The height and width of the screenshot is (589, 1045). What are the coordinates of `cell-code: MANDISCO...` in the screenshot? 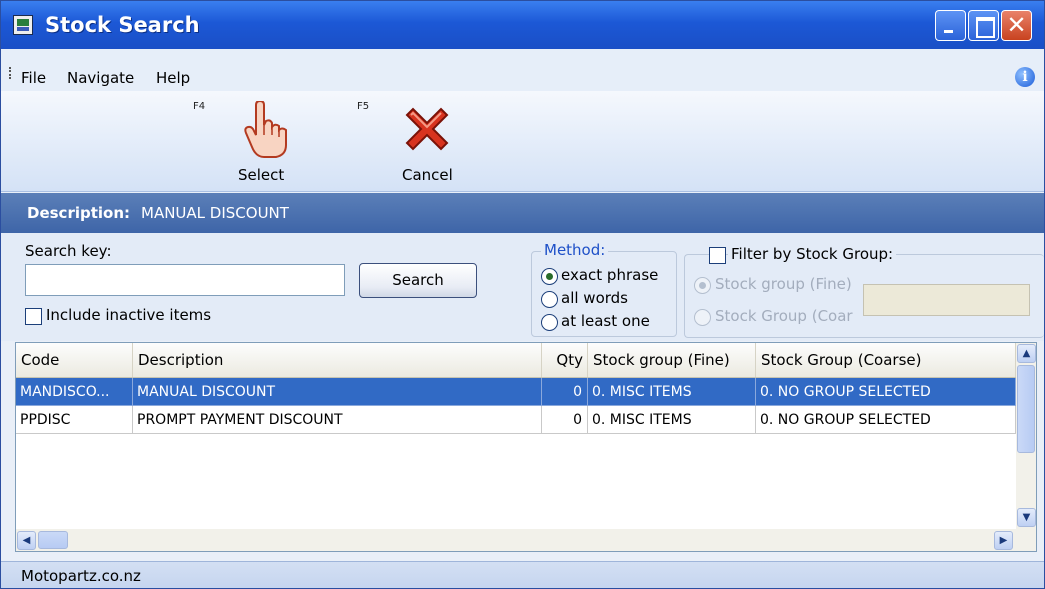 It's located at (74, 392).